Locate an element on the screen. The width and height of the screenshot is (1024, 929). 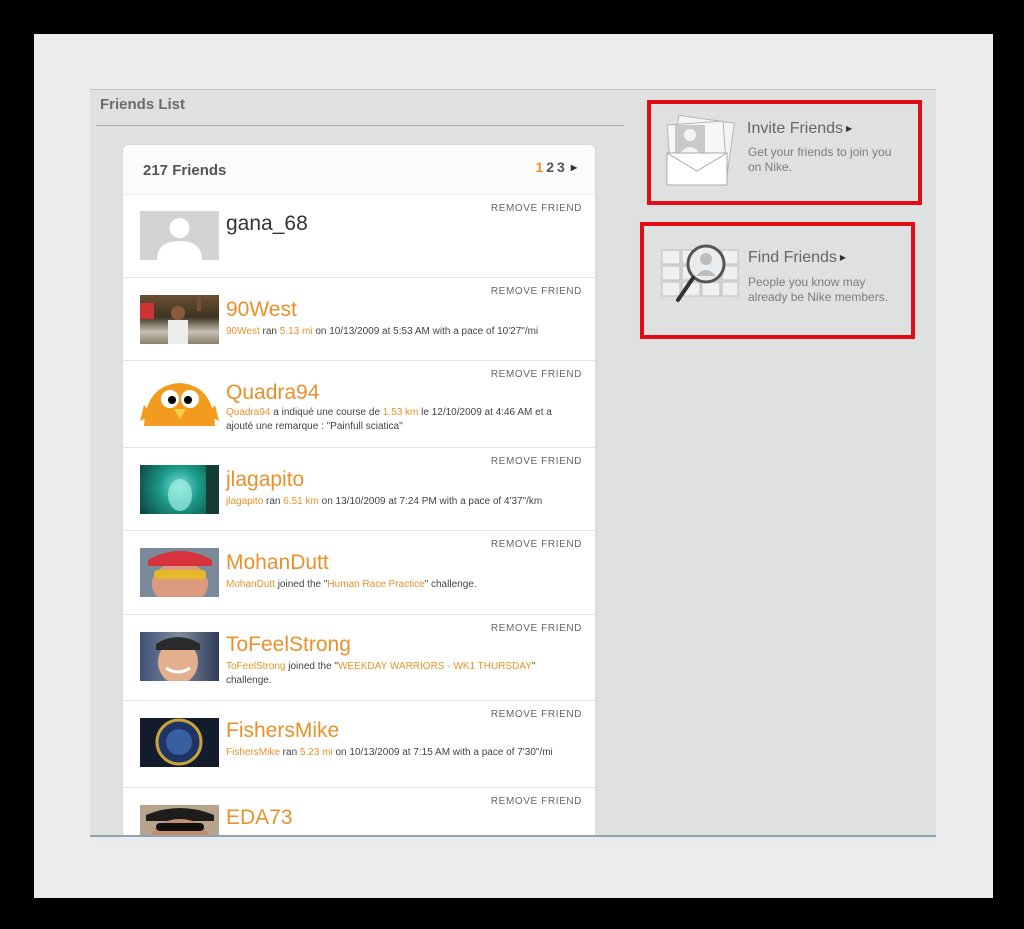
page-link: 3 is located at coordinates (561, 167).